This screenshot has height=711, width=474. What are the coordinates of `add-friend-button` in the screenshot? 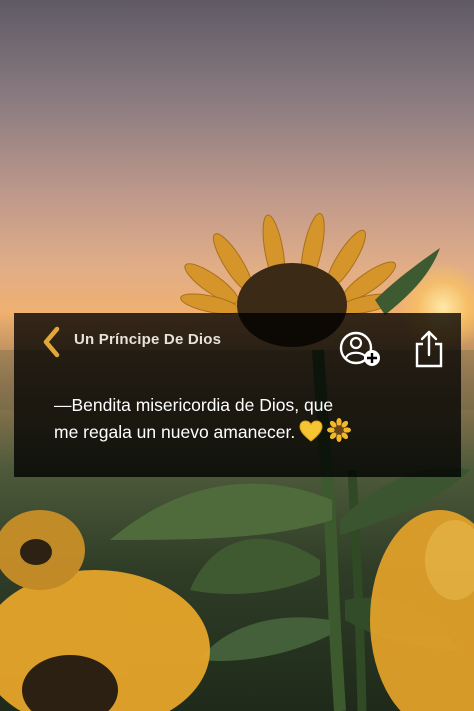 It's located at (361, 350).